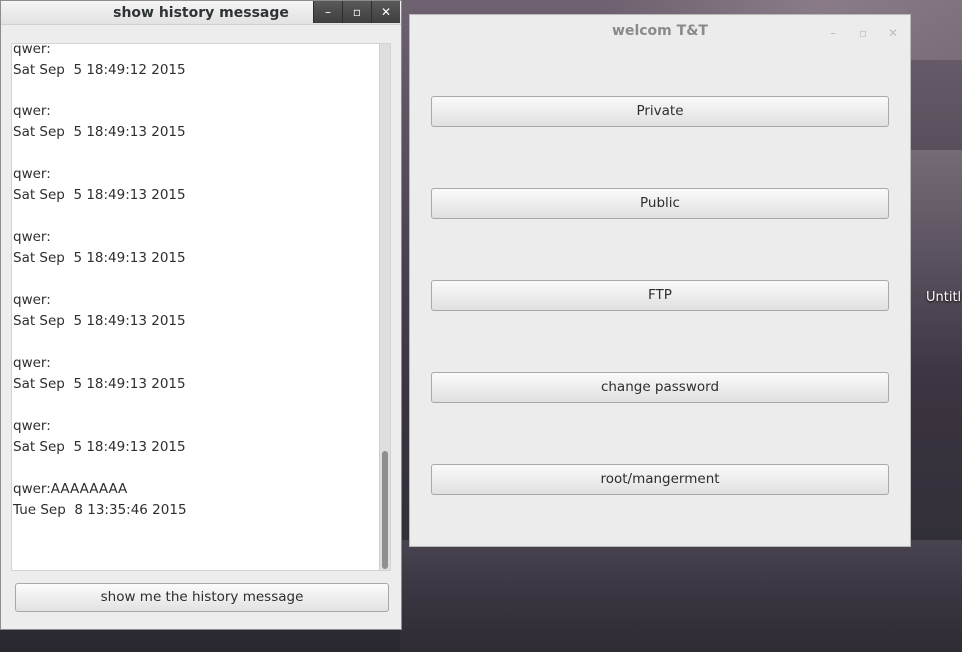 The image size is (962, 652). What do you see at coordinates (660, 111) in the screenshot?
I see `private-button: Private` at bounding box center [660, 111].